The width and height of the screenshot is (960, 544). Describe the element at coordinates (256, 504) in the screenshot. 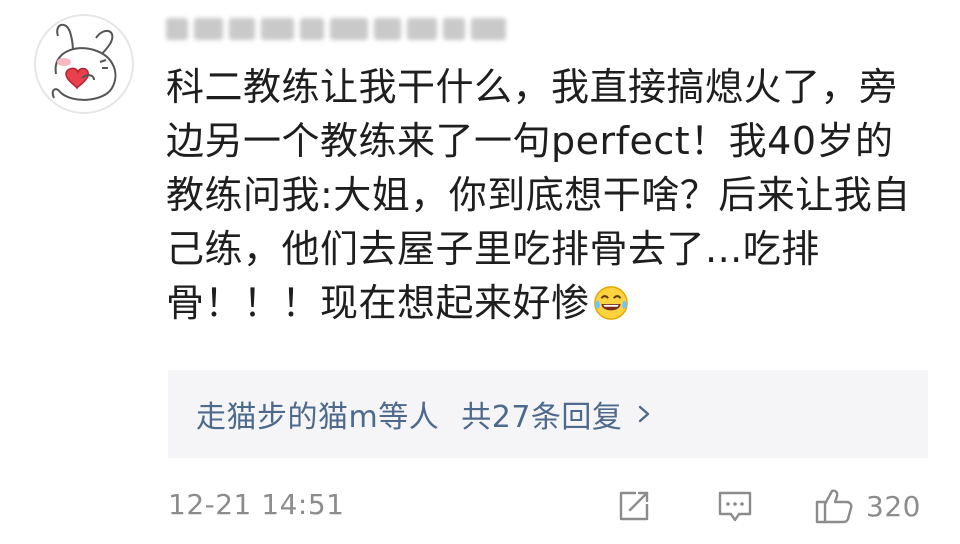

I see `timestamp: 12-21 14:51` at that location.